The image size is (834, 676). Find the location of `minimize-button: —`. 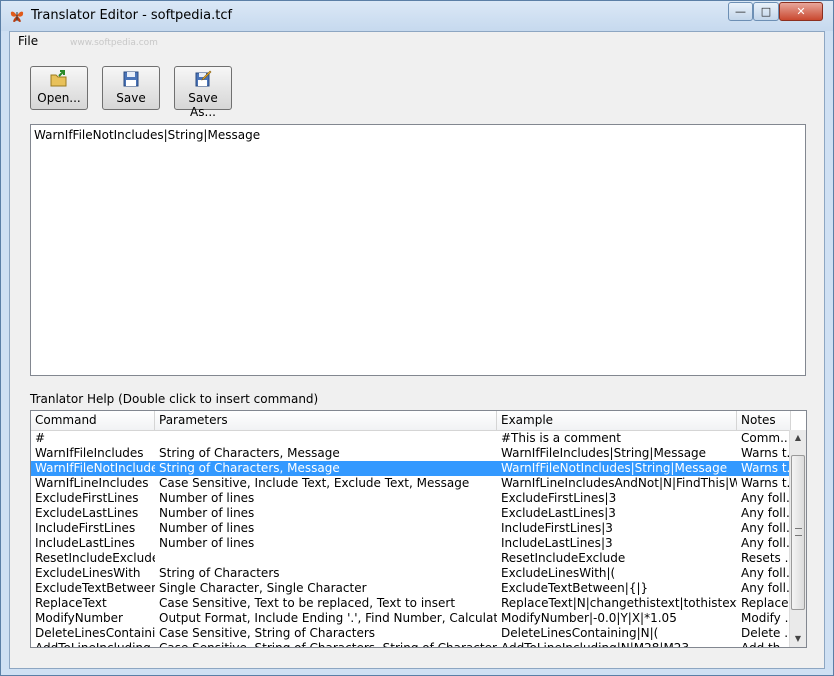

minimize-button: — is located at coordinates (740, 11).